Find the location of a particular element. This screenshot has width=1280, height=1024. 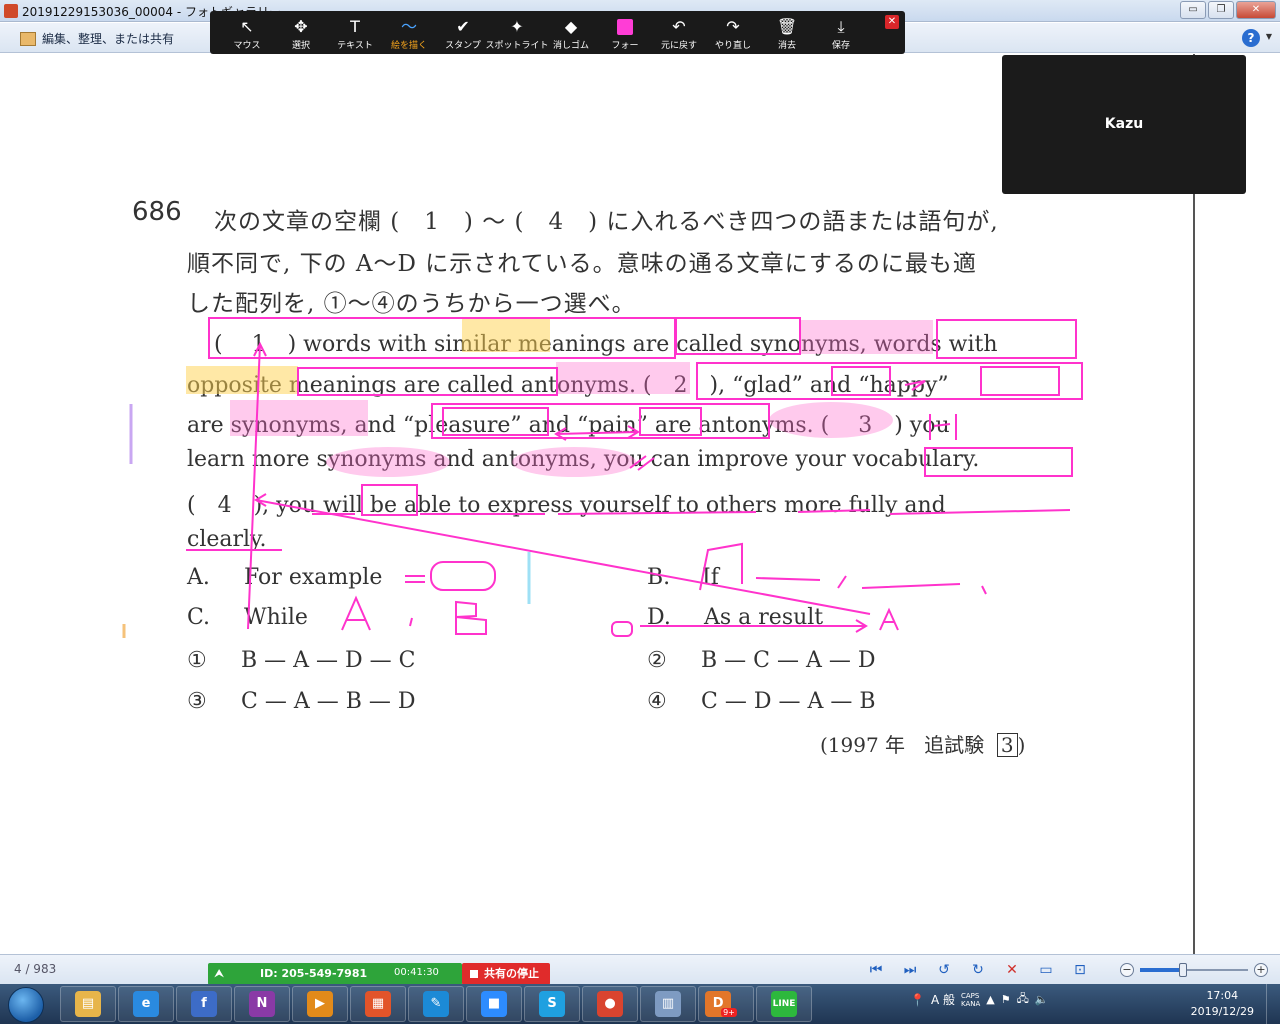

chevron-down-icon: ▼ is located at coordinates (1269, 36).